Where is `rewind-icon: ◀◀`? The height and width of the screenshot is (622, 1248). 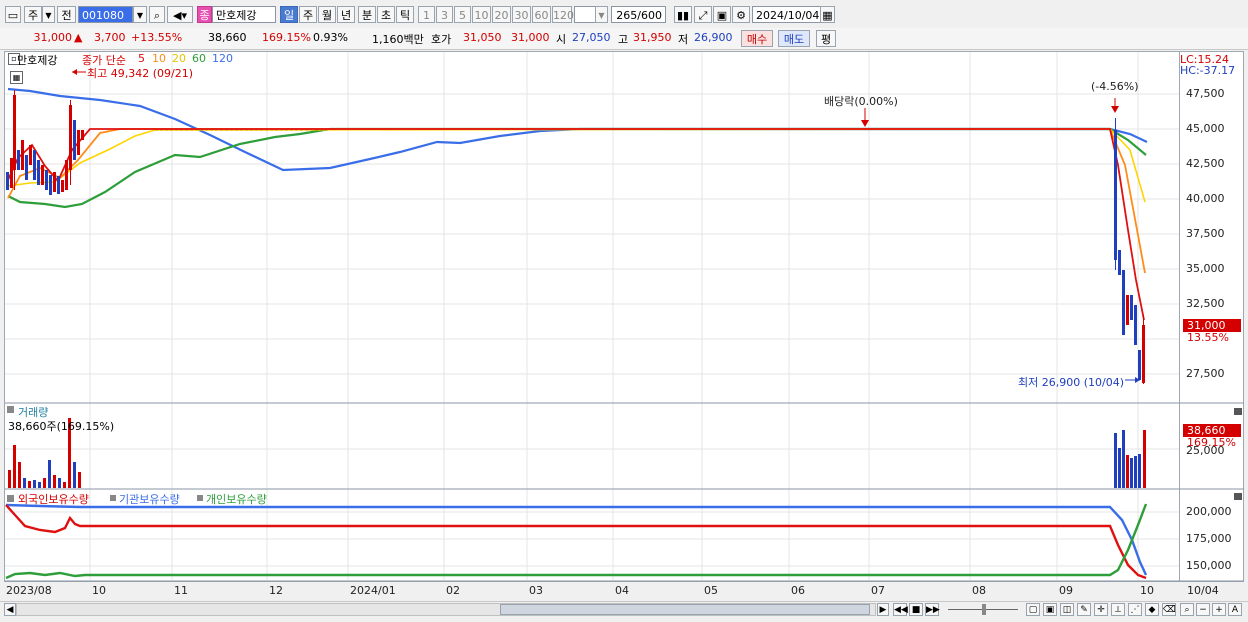
rewind-icon: ◀◀ is located at coordinates (900, 609).